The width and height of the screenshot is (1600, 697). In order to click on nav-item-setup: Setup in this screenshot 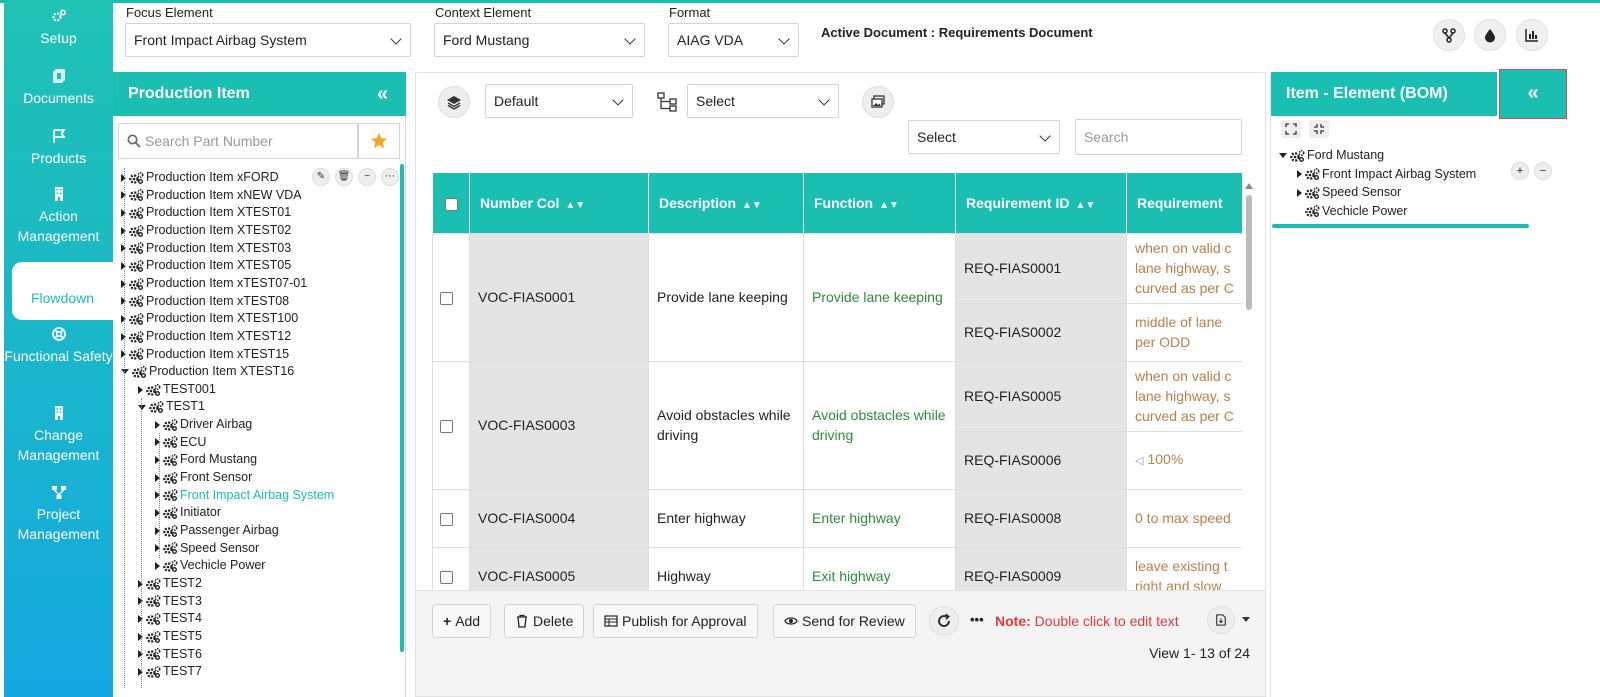, I will do `click(58, 28)`.